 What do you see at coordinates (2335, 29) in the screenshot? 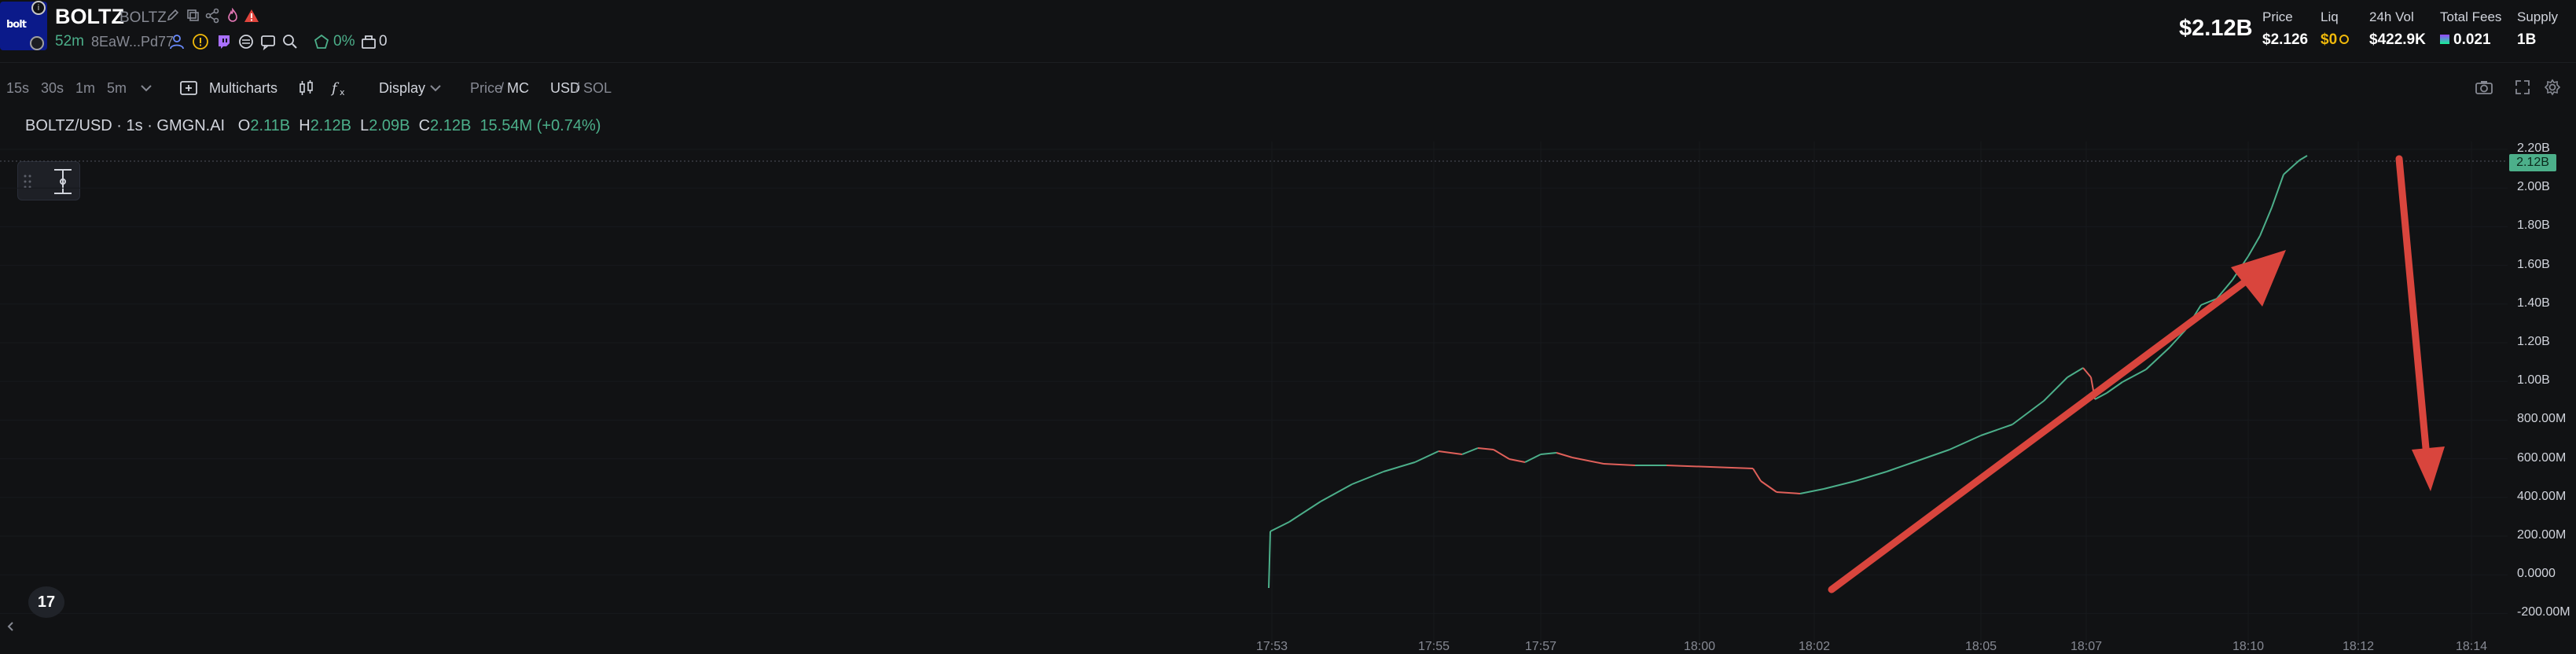
I see `stat-liq: Liq $0` at bounding box center [2335, 29].